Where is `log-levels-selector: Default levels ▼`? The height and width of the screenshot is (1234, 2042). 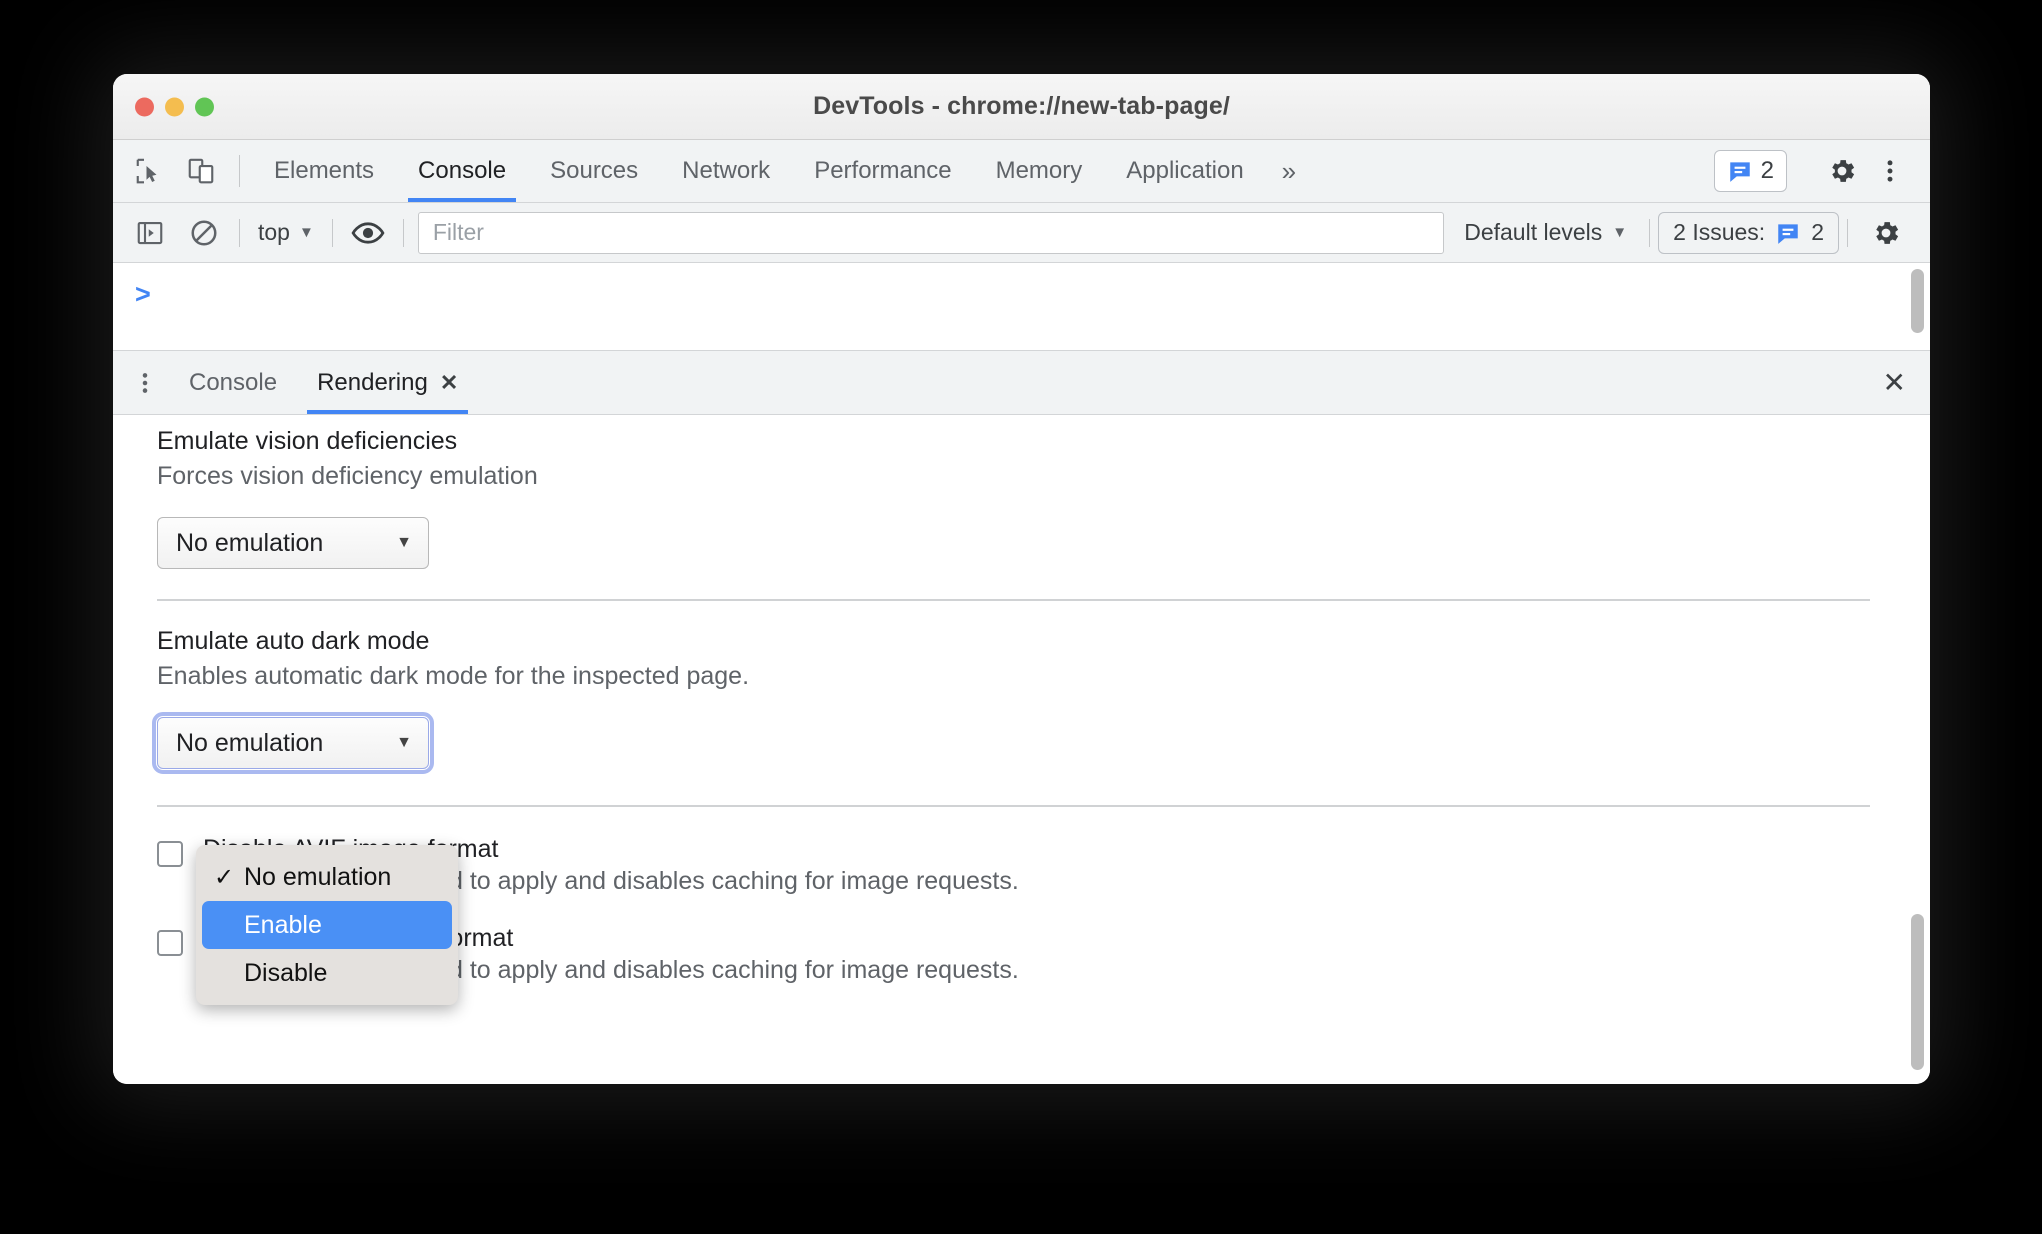
log-levels-selector: Default levels ▼ is located at coordinates (1545, 232).